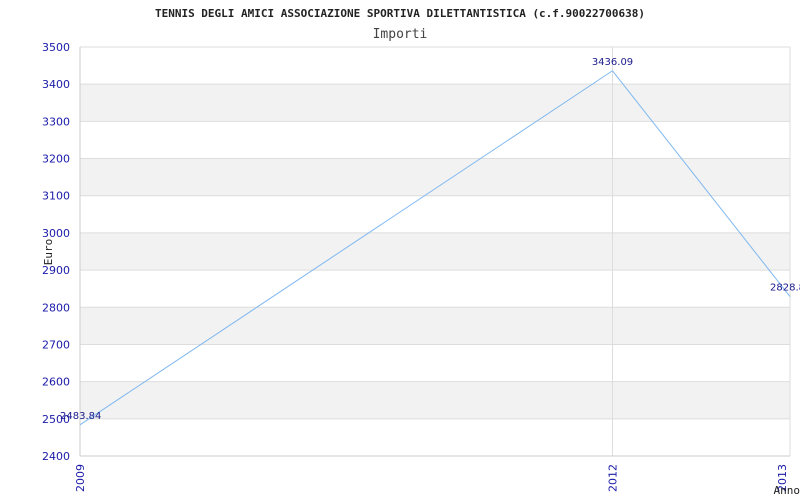 This screenshot has width=800, height=500. I want to click on x-tick-labels: 2009 2012 2013, so click(431, 478).